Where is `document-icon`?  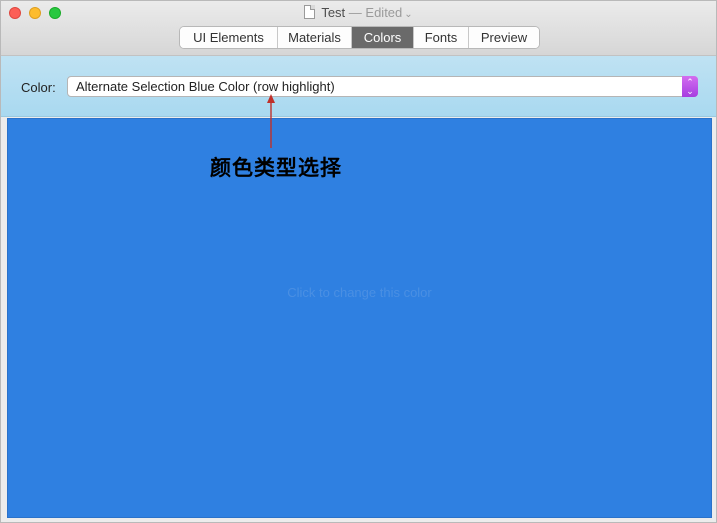
document-icon is located at coordinates (310, 12).